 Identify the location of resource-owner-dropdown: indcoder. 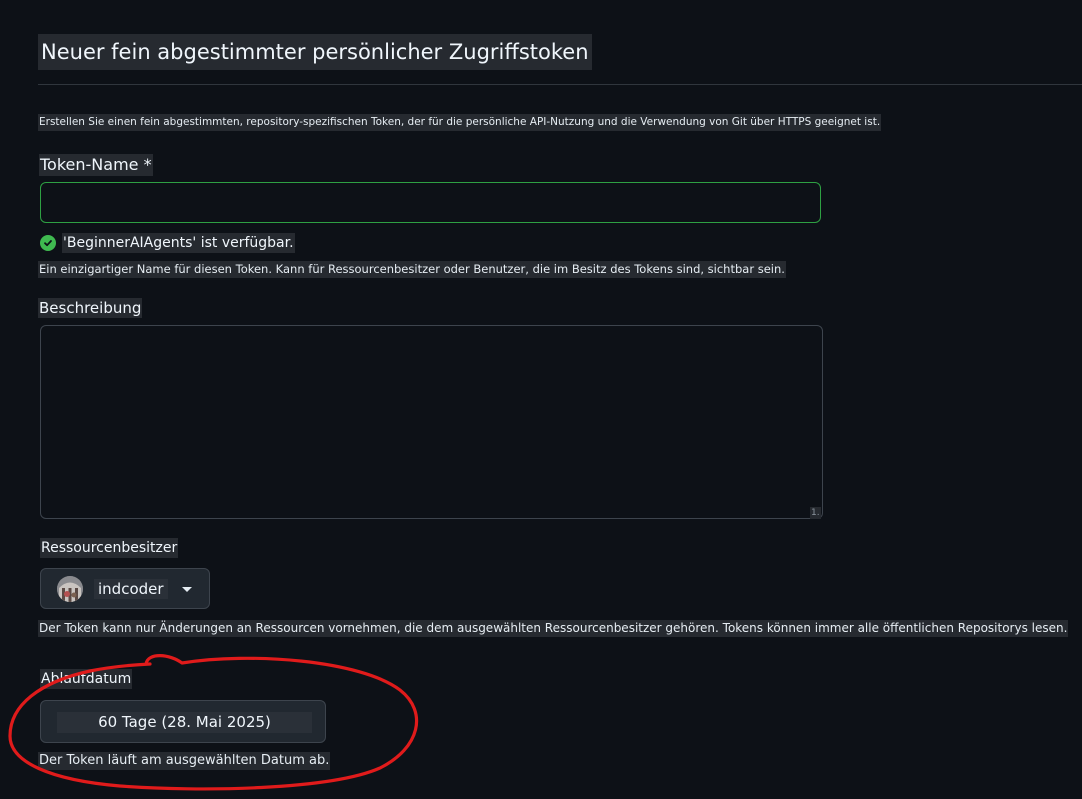
(125, 588).